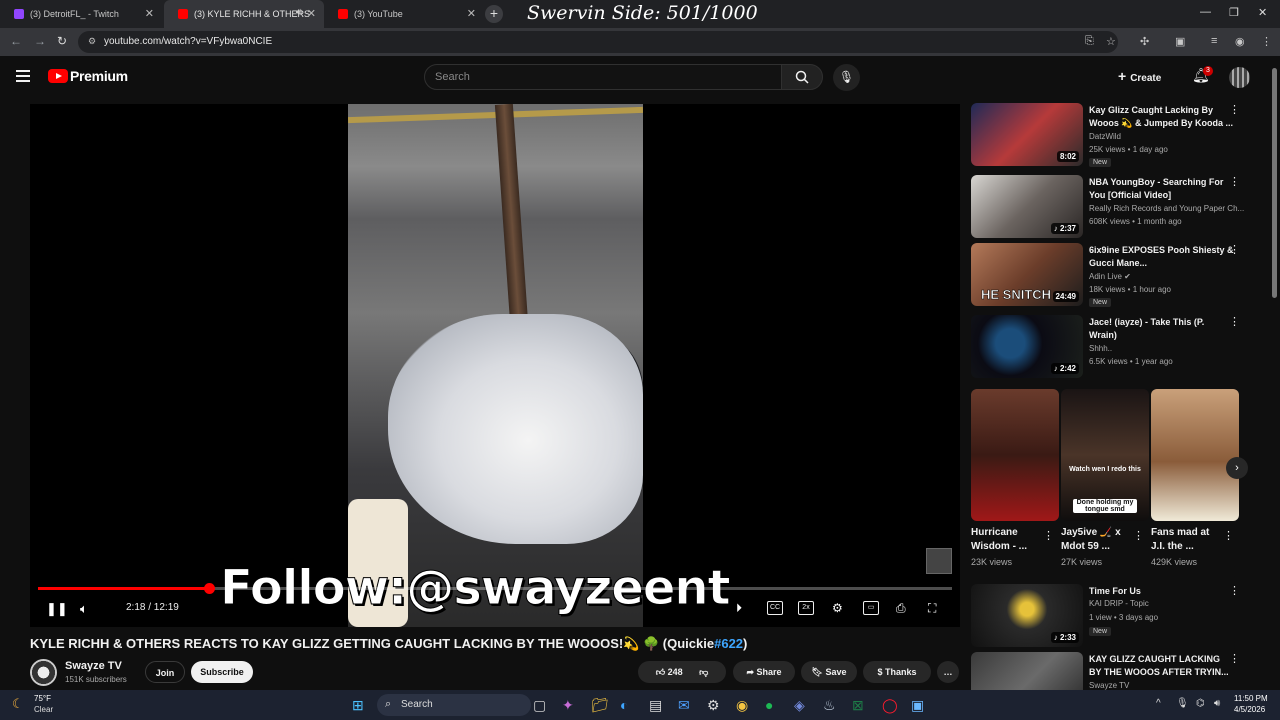 This screenshot has height=720, width=1280. I want to click on channel-watermark, so click(939, 561).